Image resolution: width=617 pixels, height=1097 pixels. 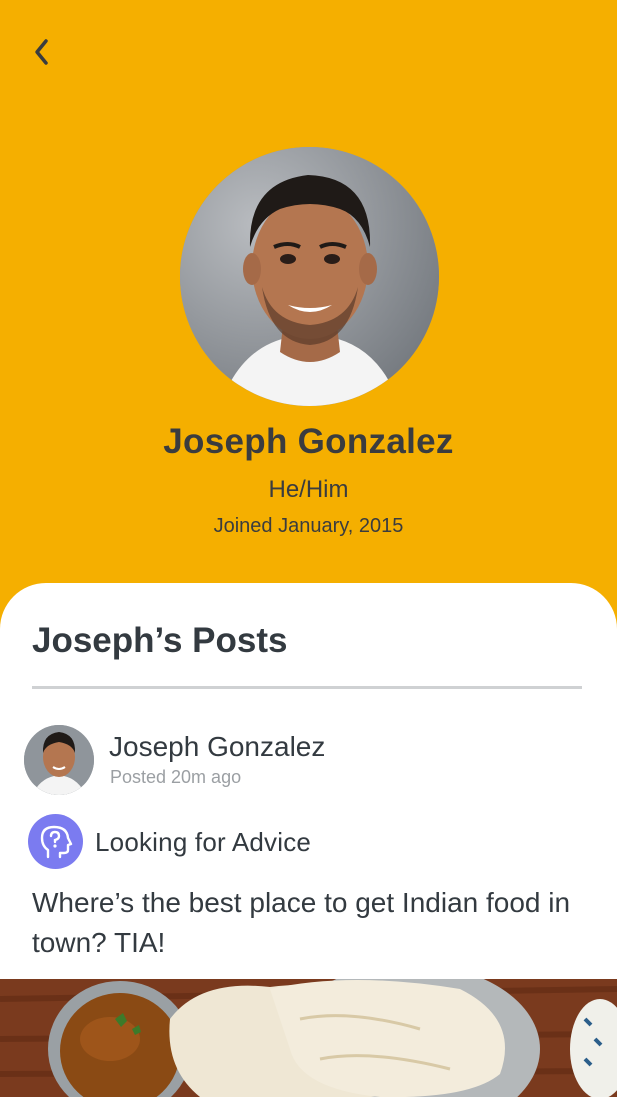 I want to click on profile-joined-date: Joined January, 2015, so click(x=308, y=526).